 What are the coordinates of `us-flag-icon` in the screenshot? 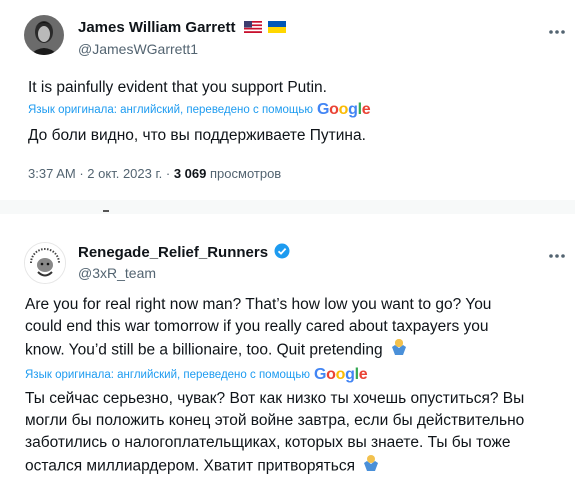 It's located at (252, 28).